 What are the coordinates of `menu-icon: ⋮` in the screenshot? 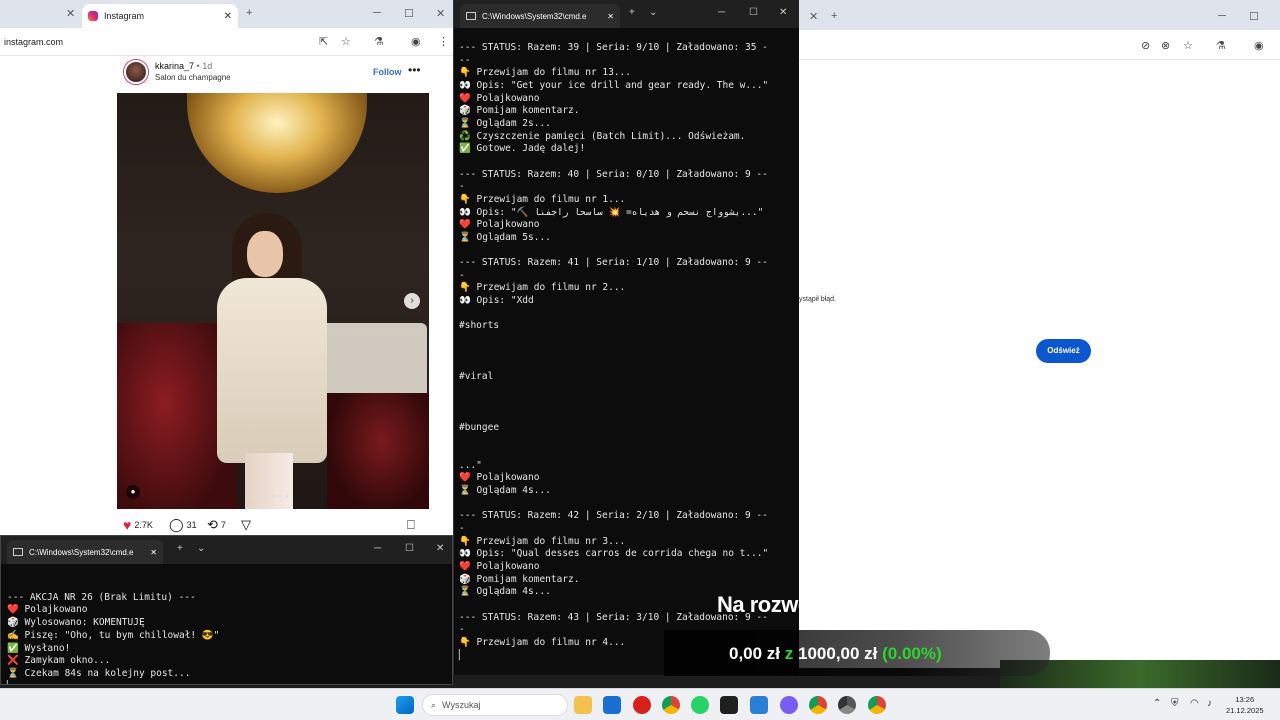 It's located at (443, 41).